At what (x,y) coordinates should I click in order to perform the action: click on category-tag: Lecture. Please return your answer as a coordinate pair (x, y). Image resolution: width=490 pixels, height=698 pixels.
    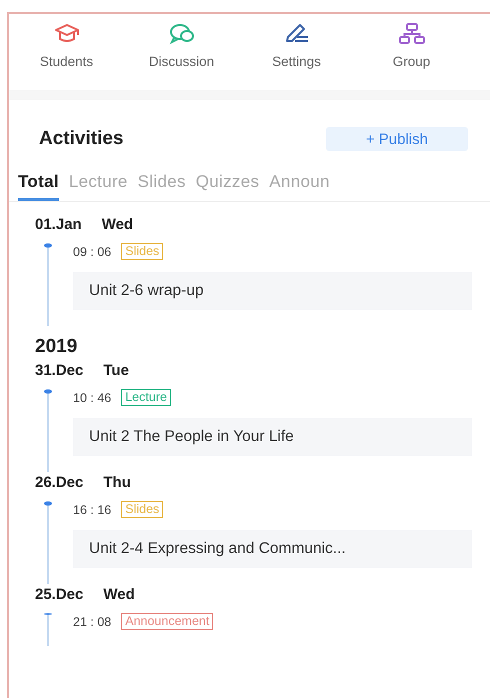
    Looking at the image, I should click on (146, 397).